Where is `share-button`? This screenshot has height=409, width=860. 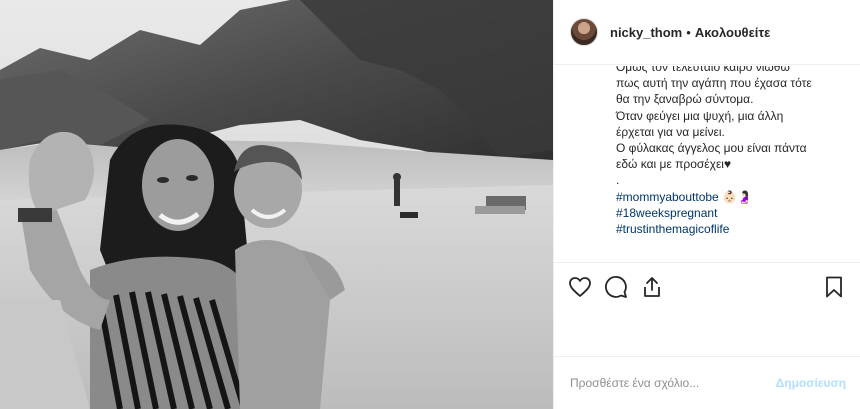 share-button is located at coordinates (652, 287).